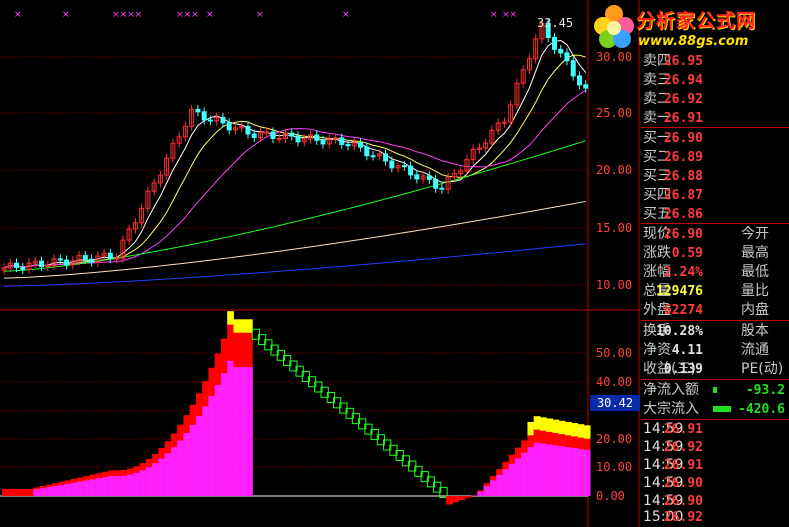 Image resolution: width=789 pixels, height=527 pixels. What do you see at coordinates (714, 390) in the screenshot?
I see `net-inflow-row: 净流入额 -93.2` at bounding box center [714, 390].